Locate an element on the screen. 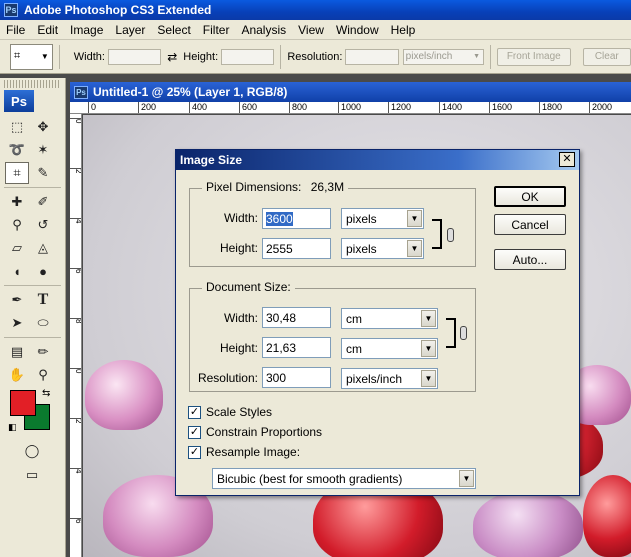 This screenshot has height=557, width=631. vertical-ruler: 0 2 4 6 8 0 2 4 6 is located at coordinates (76, 335).